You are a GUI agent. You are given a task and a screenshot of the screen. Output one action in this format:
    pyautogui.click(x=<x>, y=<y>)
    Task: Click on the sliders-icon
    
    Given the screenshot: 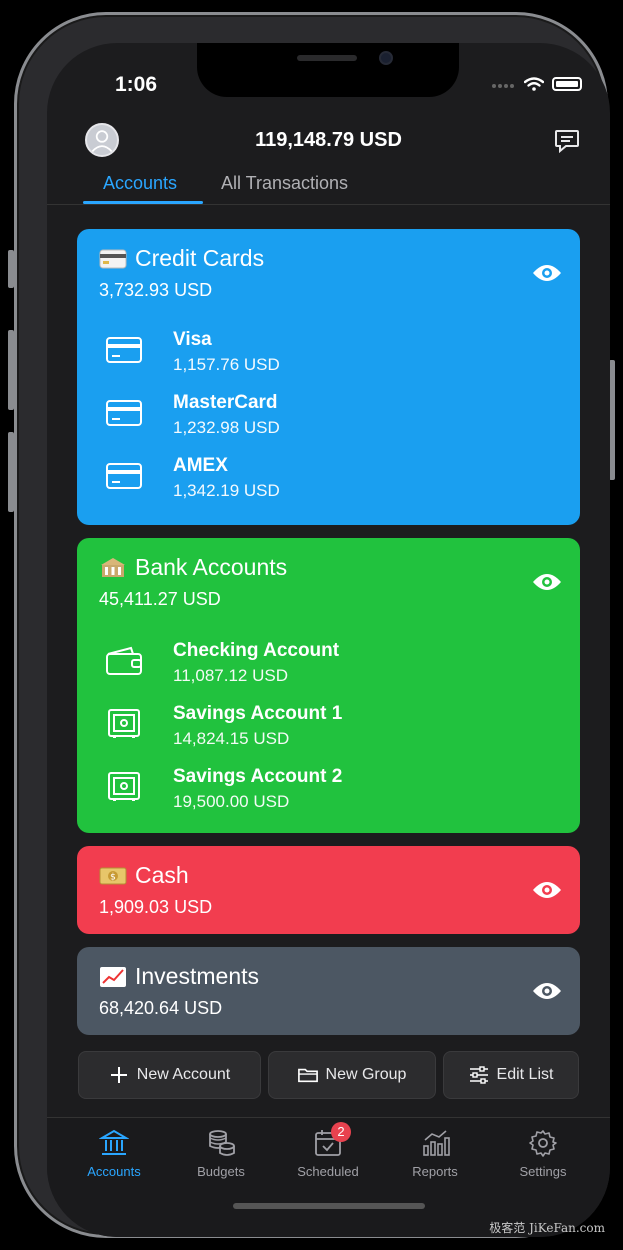 What is the action you would take?
    pyautogui.click(x=478, y=1075)
    